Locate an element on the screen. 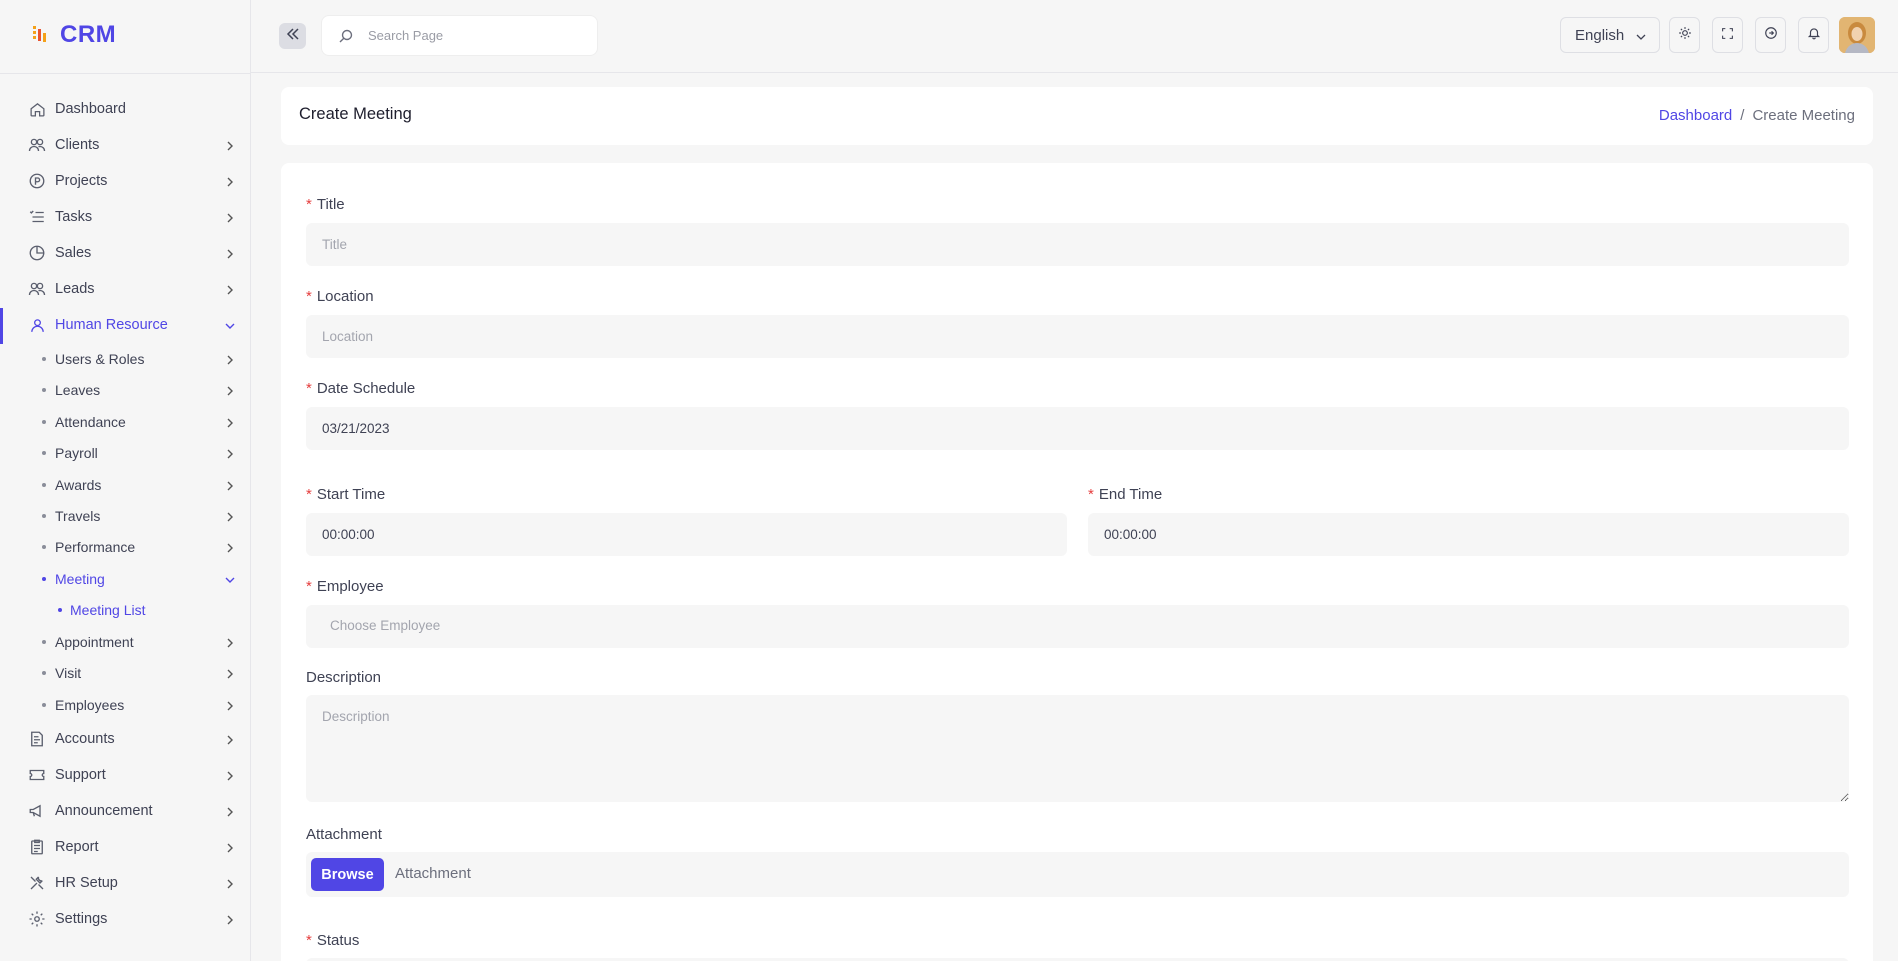  sun-icon is located at coordinates (1685, 35).